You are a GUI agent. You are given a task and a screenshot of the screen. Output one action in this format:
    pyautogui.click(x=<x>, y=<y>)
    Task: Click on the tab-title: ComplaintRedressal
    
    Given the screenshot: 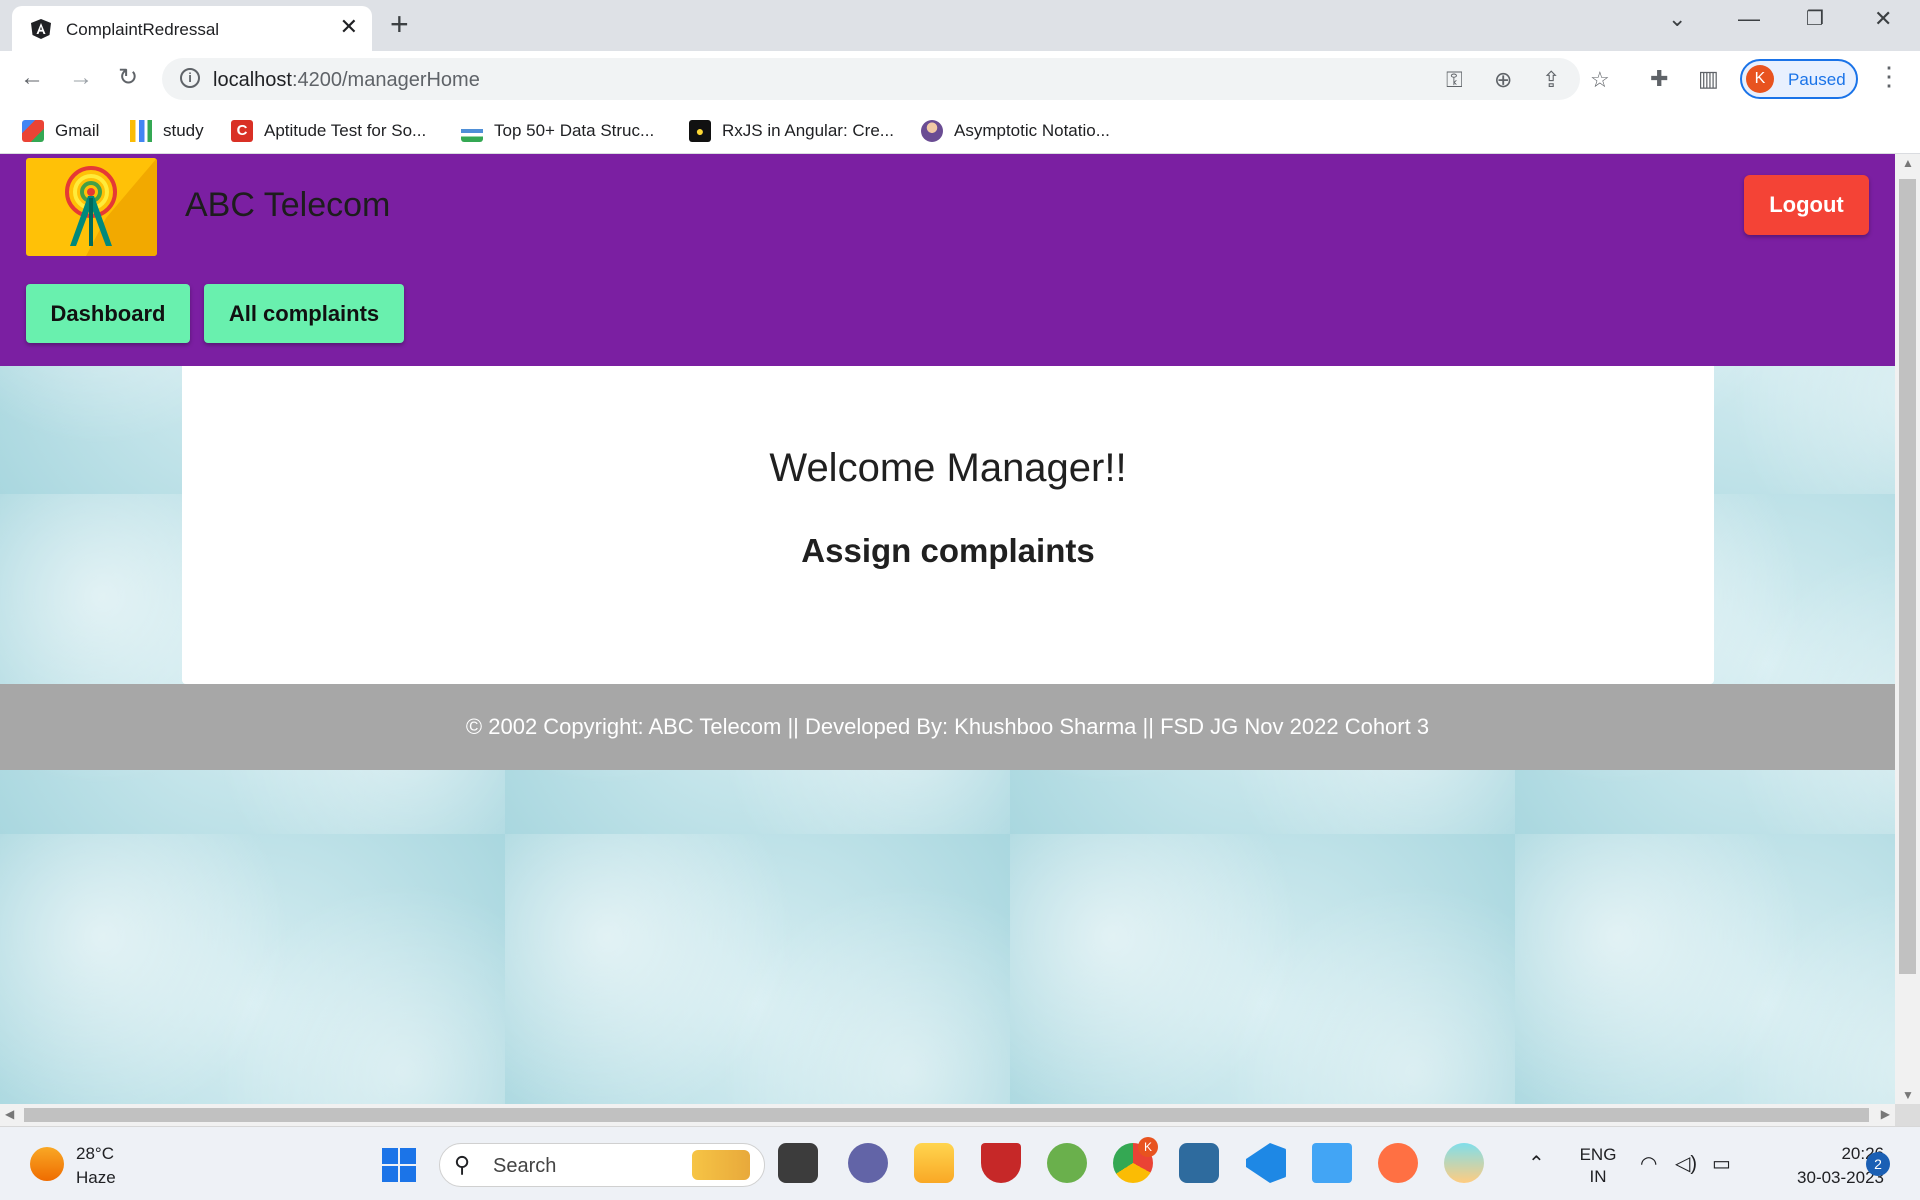 What is the action you would take?
    pyautogui.click(x=143, y=29)
    